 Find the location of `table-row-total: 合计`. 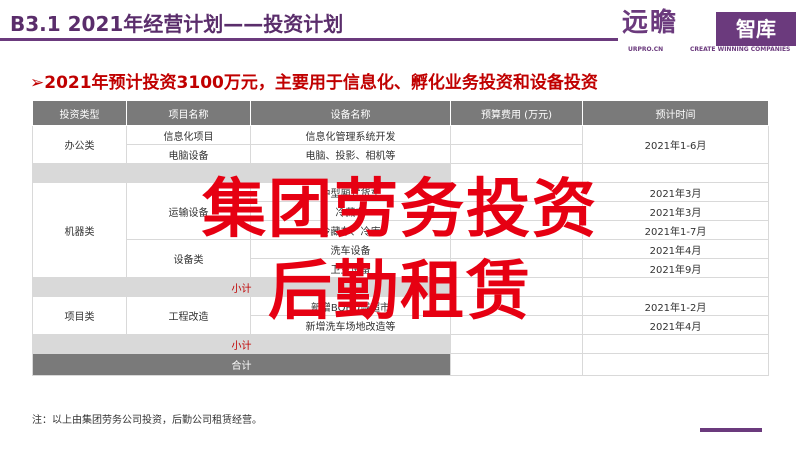

table-row-total: 合计 is located at coordinates (400, 364).